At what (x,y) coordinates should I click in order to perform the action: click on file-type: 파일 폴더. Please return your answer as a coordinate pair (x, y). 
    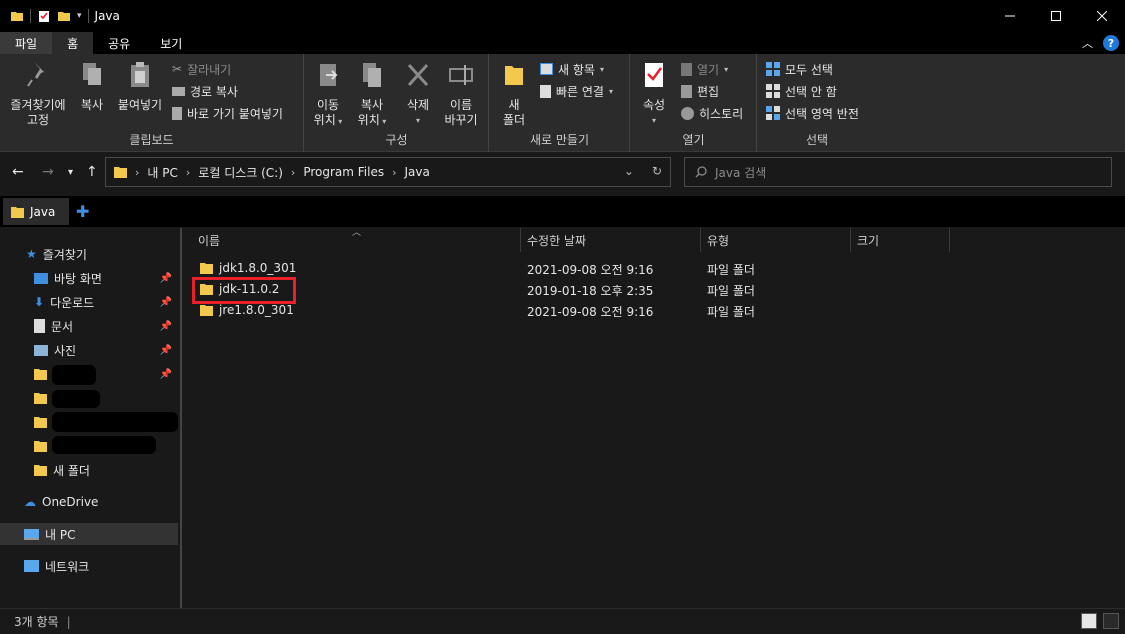
    Looking at the image, I should click on (731, 291).